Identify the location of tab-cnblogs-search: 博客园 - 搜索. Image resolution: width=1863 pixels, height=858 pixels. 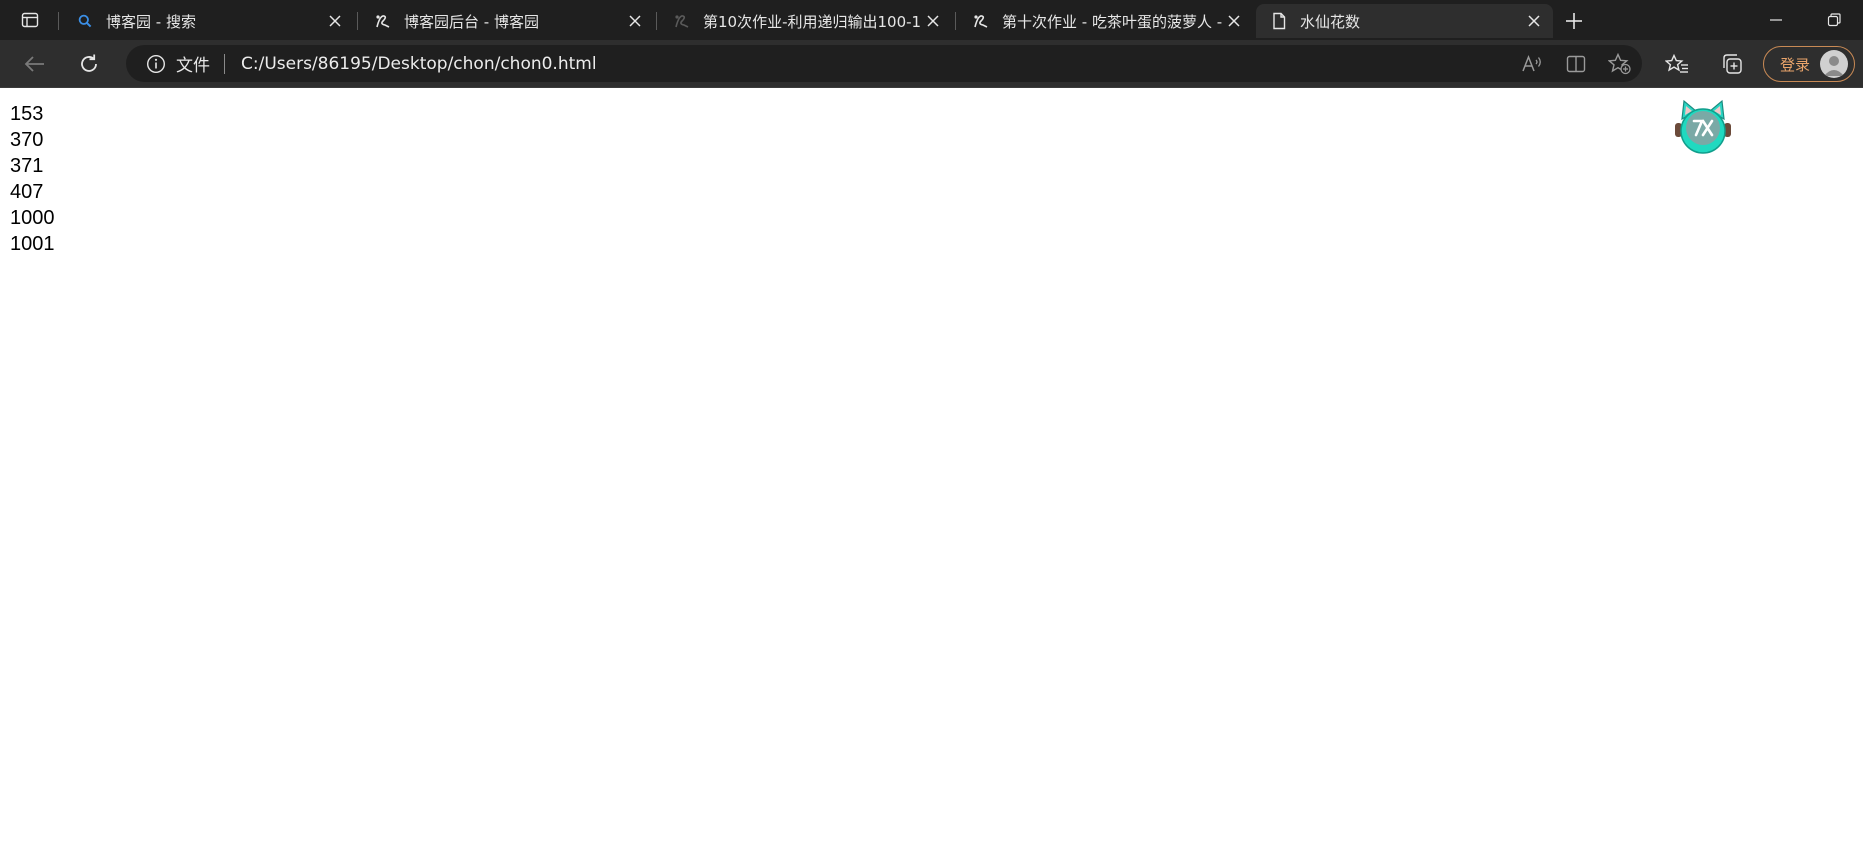
(208, 21).